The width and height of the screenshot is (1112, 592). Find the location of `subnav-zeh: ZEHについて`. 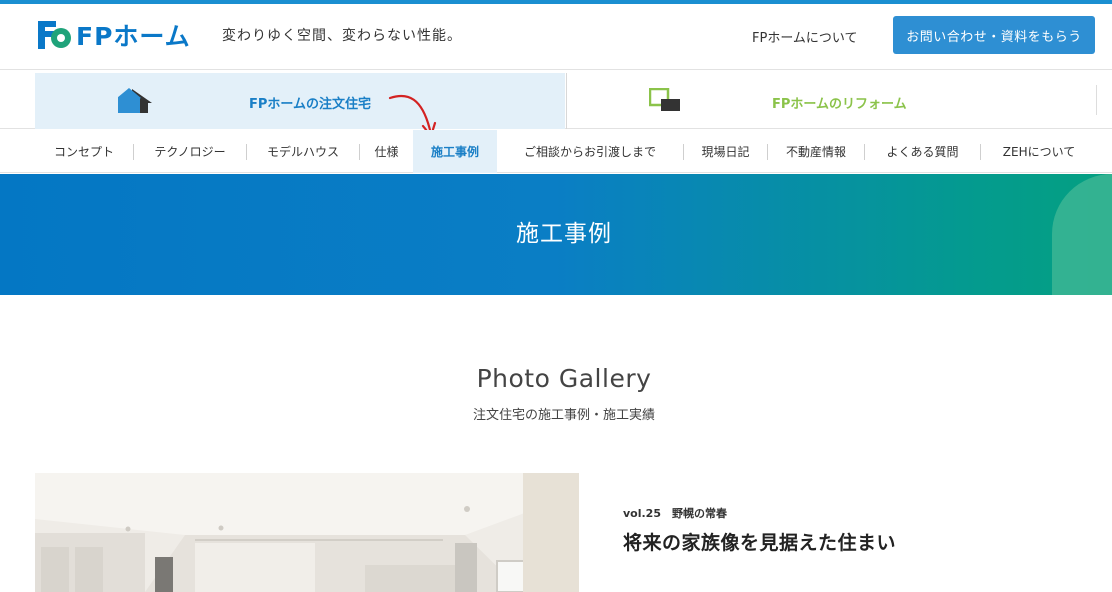

subnav-zeh: ZEHについて is located at coordinates (1039, 151).